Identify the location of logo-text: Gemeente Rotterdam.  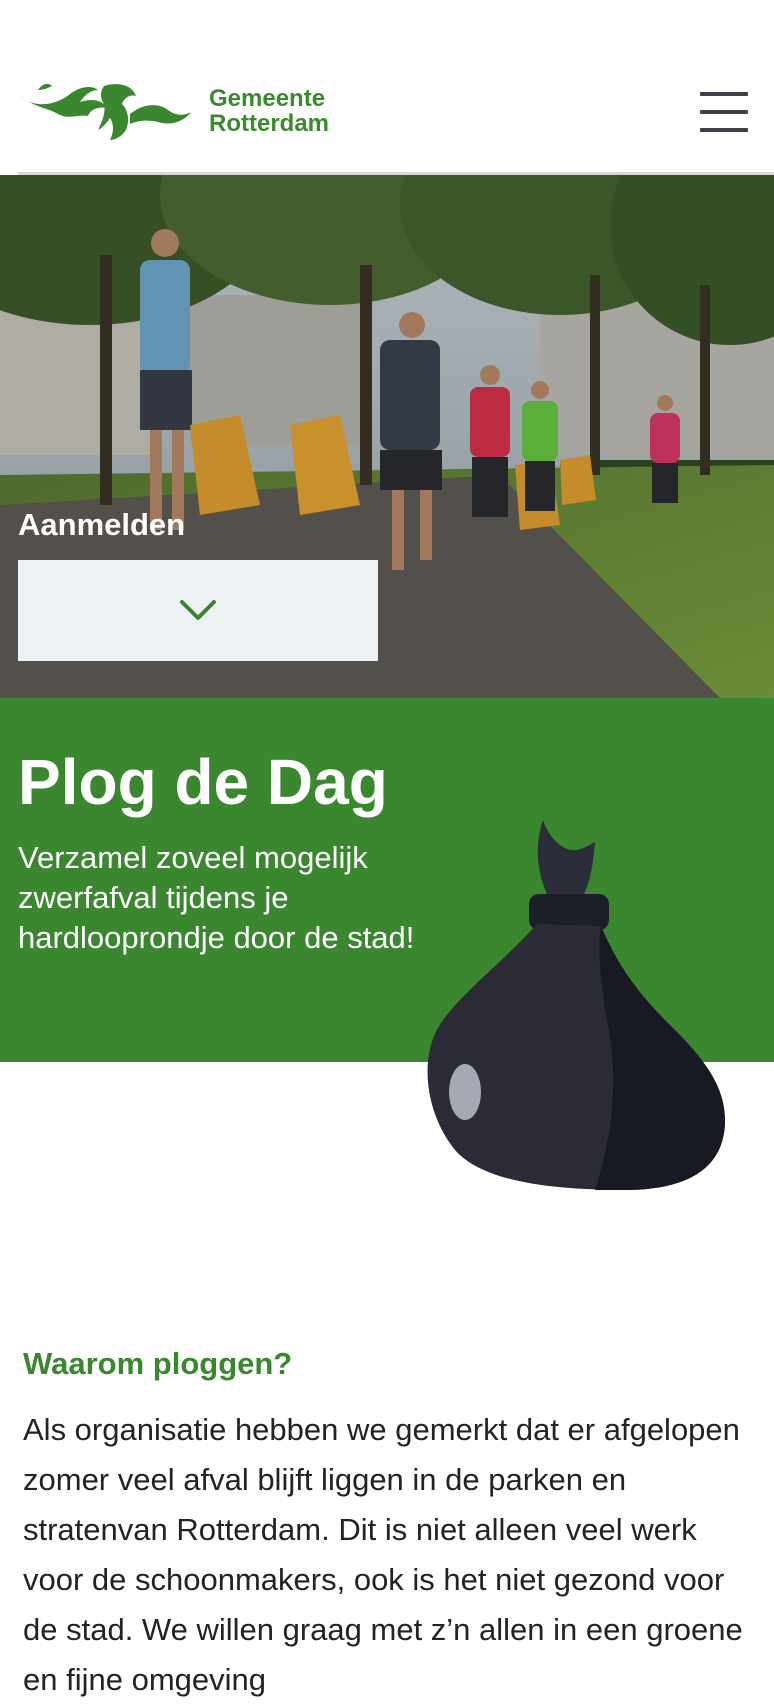
(269, 111).